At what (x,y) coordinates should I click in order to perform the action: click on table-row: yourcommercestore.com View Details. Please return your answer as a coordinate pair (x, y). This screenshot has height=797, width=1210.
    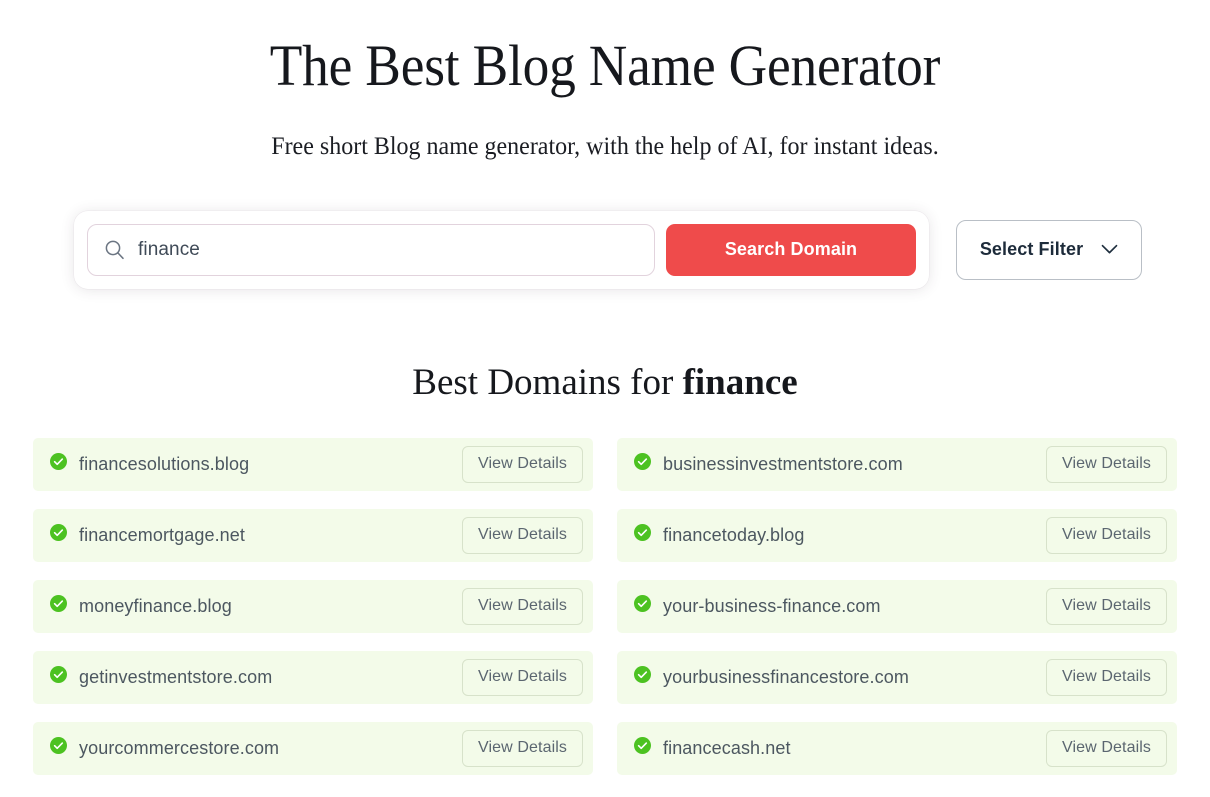
    Looking at the image, I should click on (313, 748).